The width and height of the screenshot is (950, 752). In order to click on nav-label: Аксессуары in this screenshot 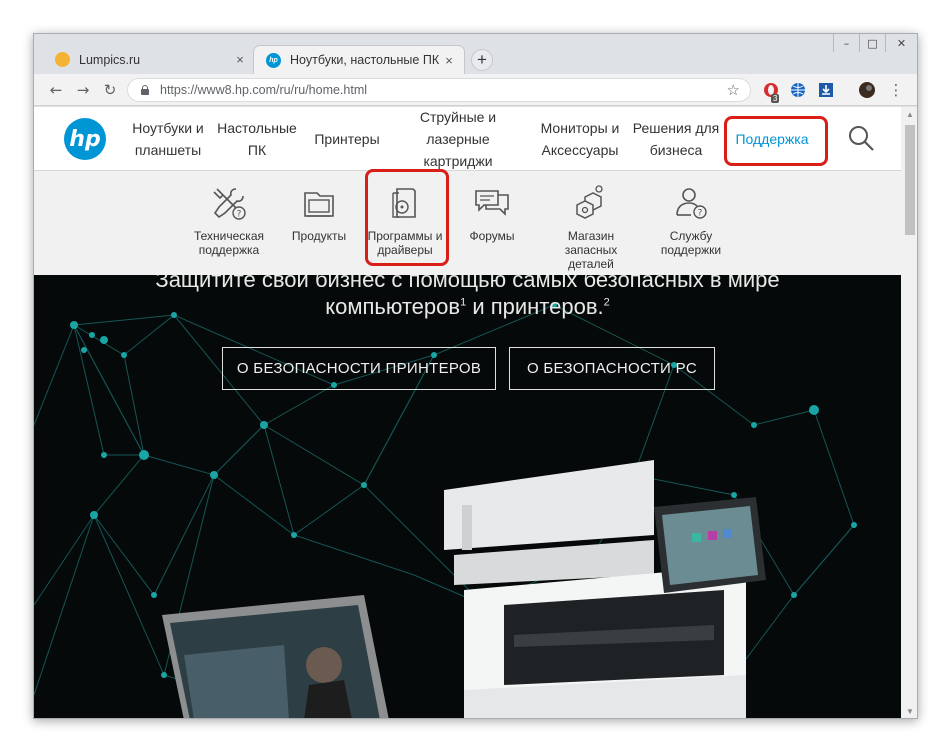, I will do `click(580, 150)`.